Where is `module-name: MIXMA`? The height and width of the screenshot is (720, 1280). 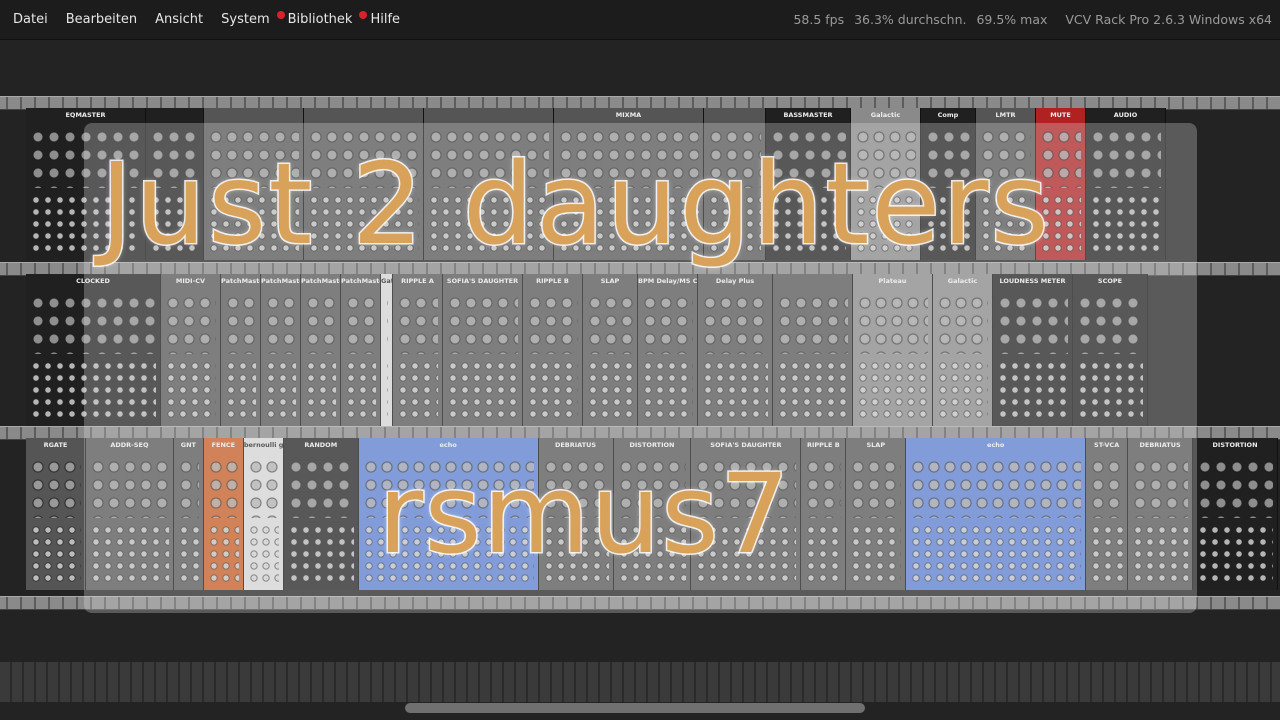 module-name: MIXMA is located at coordinates (628, 115).